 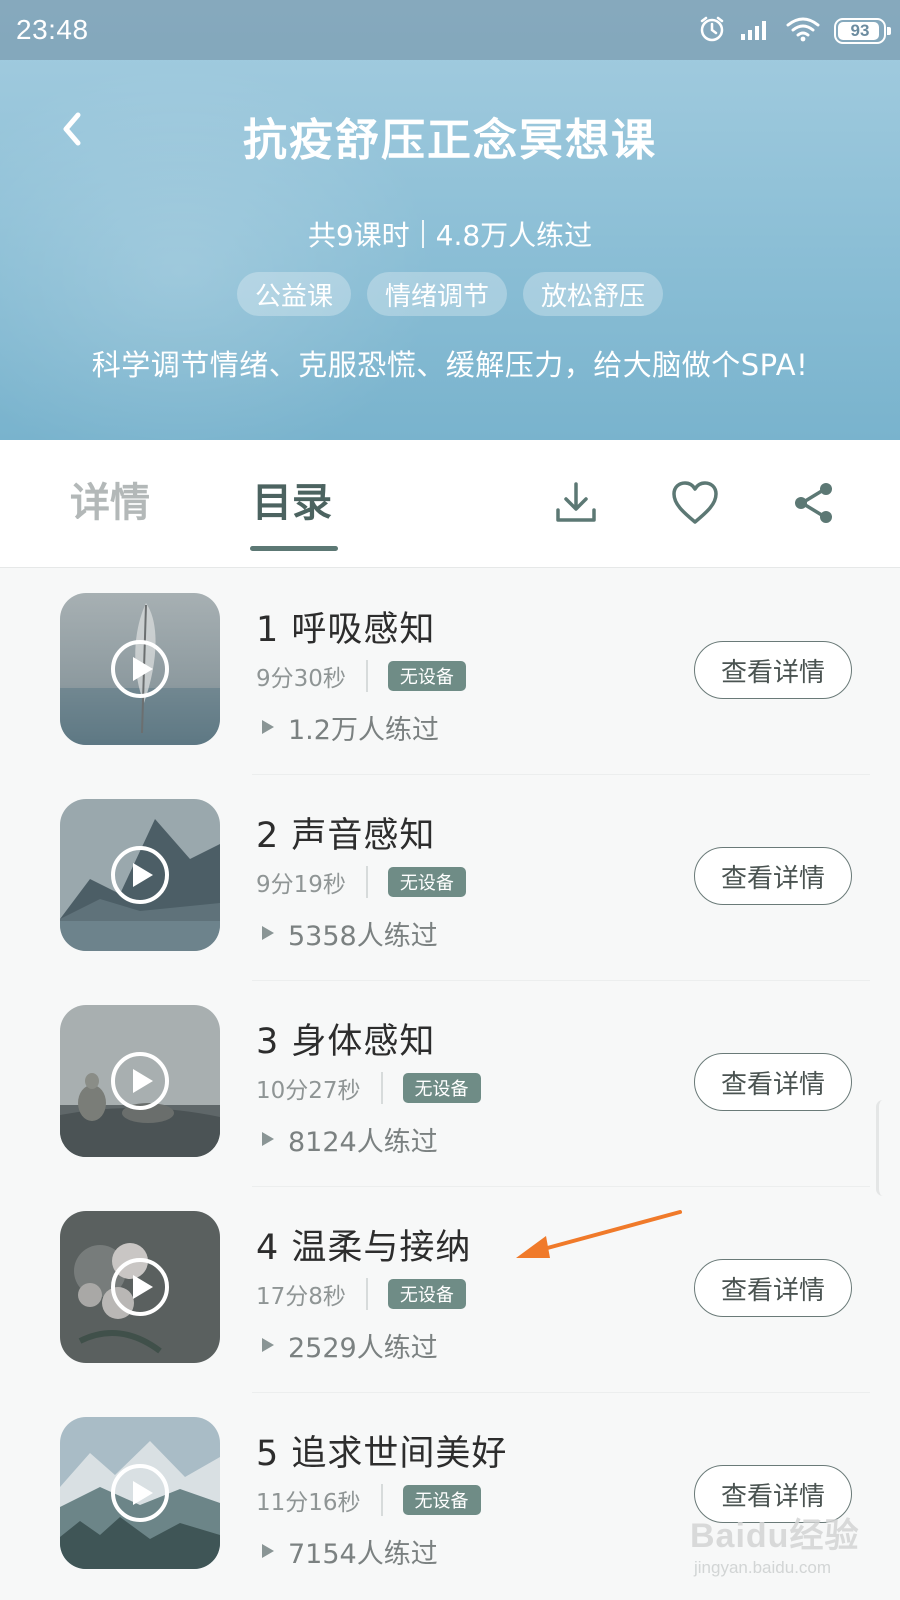 I want to click on active-tab-indicator, so click(x=294, y=548).